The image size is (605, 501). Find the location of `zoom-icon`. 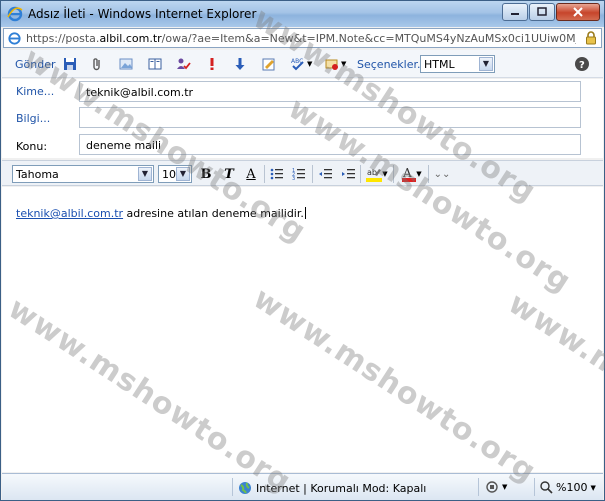

zoom-icon is located at coordinates (546, 487).